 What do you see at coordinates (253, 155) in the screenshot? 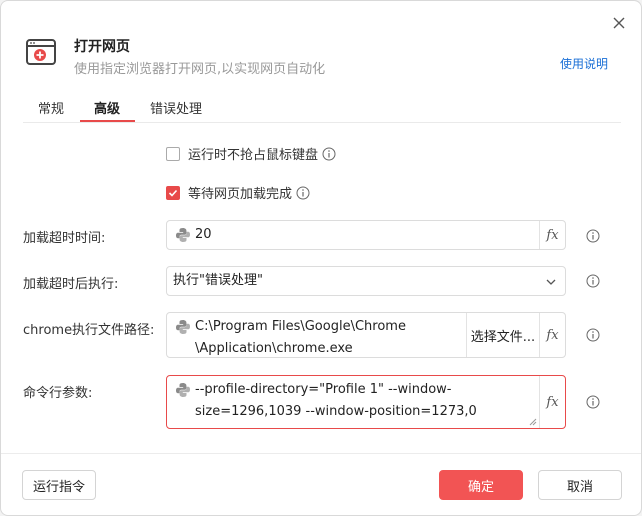
I see `no-grab-mouse-label: 运行时不抢占鼠标键盘` at bounding box center [253, 155].